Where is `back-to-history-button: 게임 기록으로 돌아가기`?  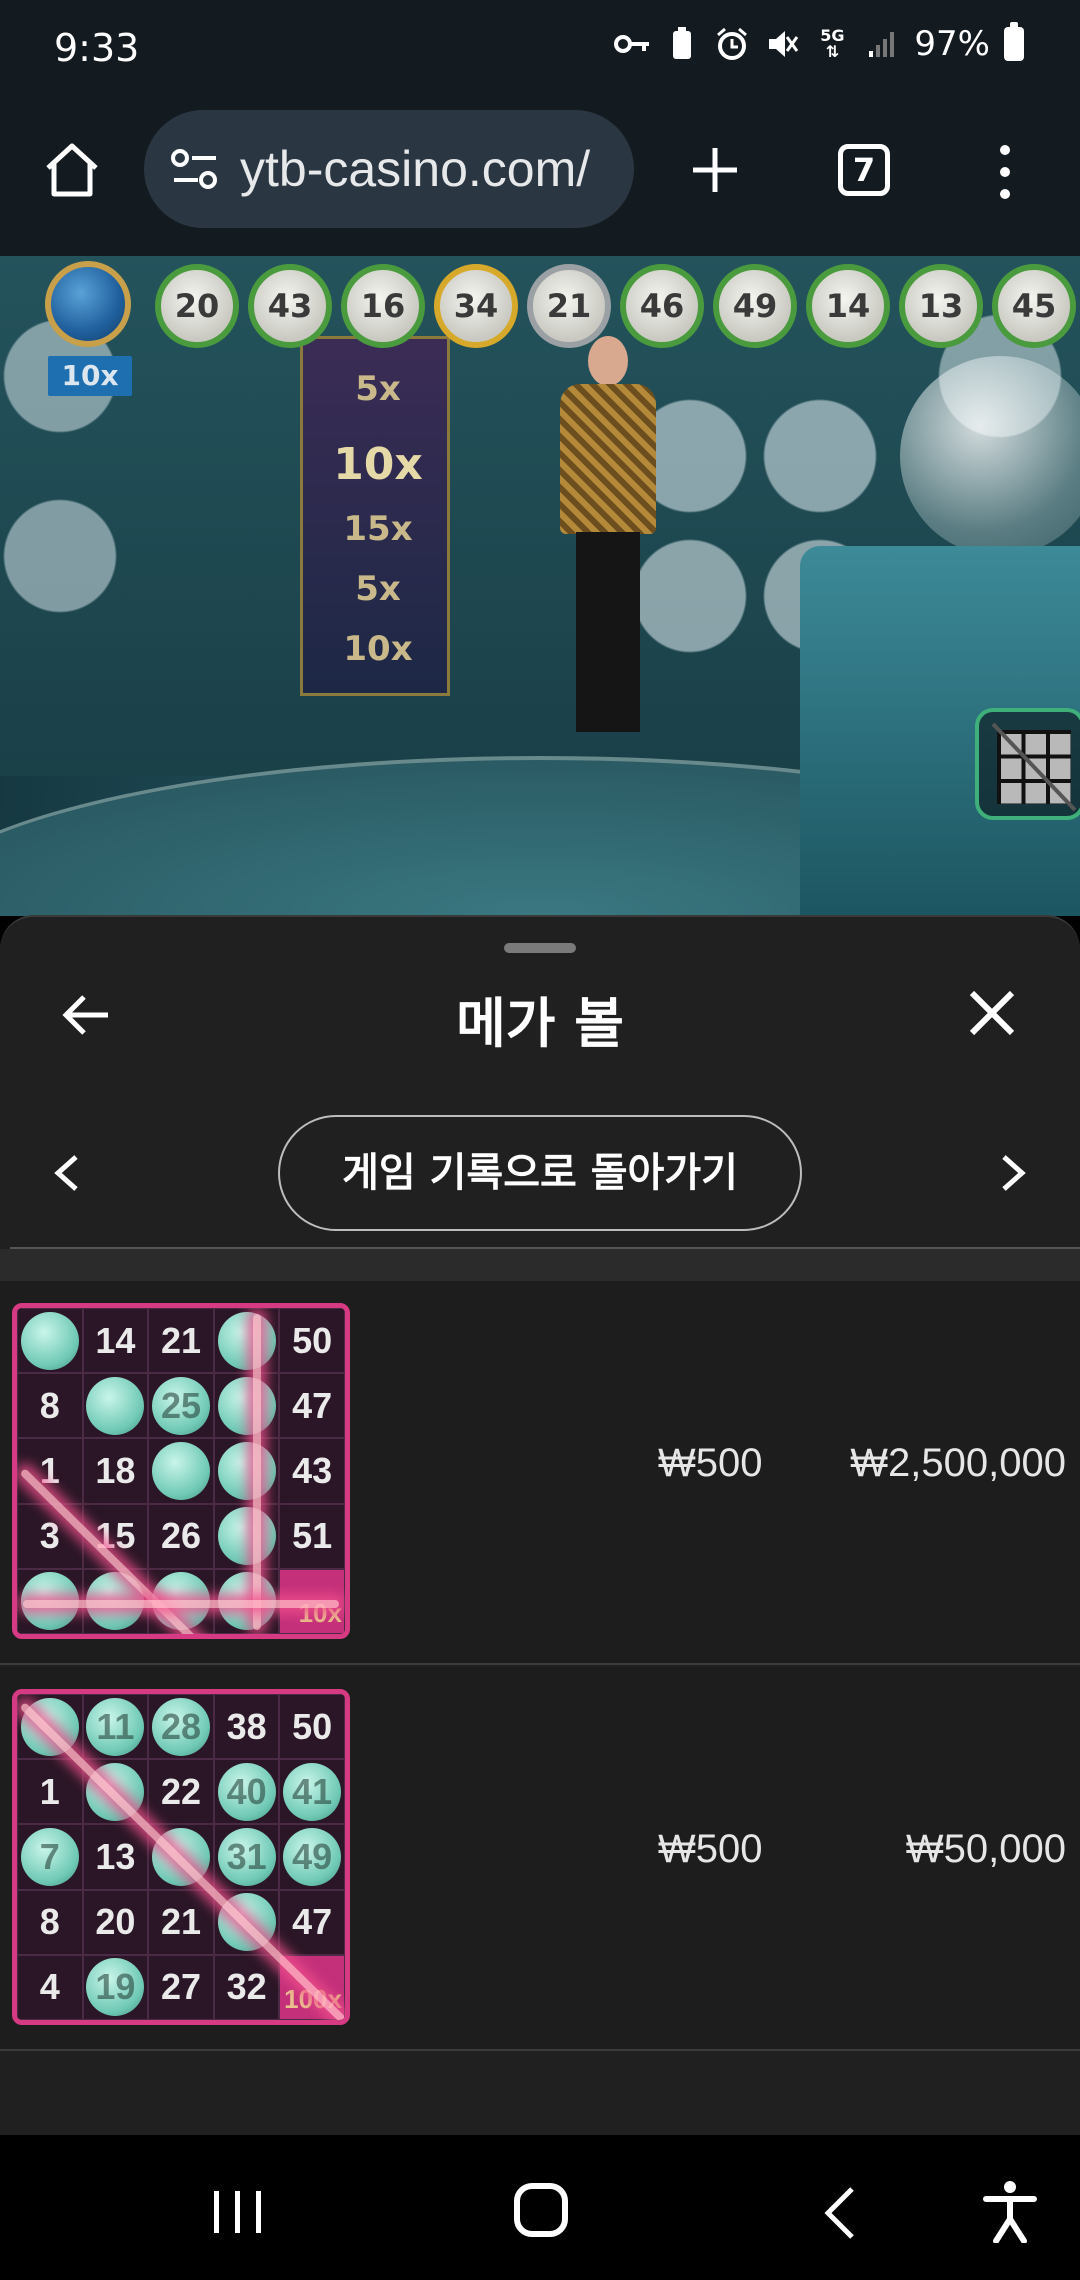 back-to-history-button: 게임 기록으로 돌아가기 is located at coordinates (540, 1173).